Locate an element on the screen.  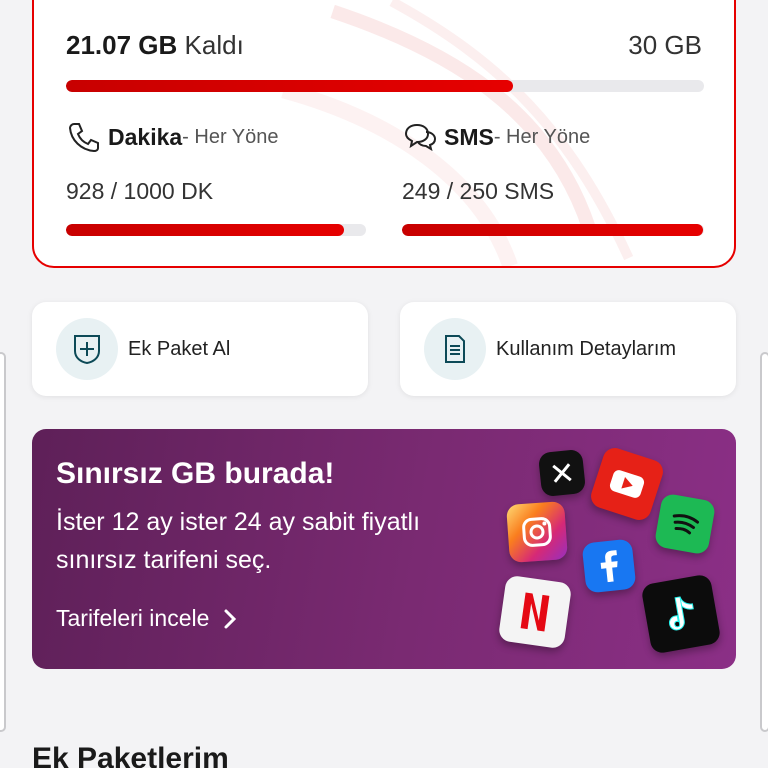
x-icon is located at coordinates (562, 473).